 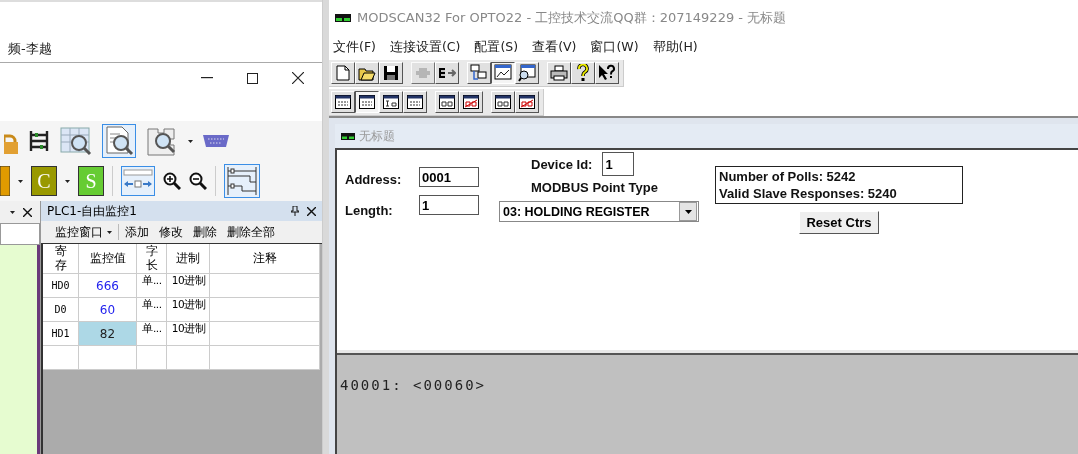 What do you see at coordinates (618, 164) in the screenshot?
I see `device-id-field: 1` at bounding box center [618, 164].